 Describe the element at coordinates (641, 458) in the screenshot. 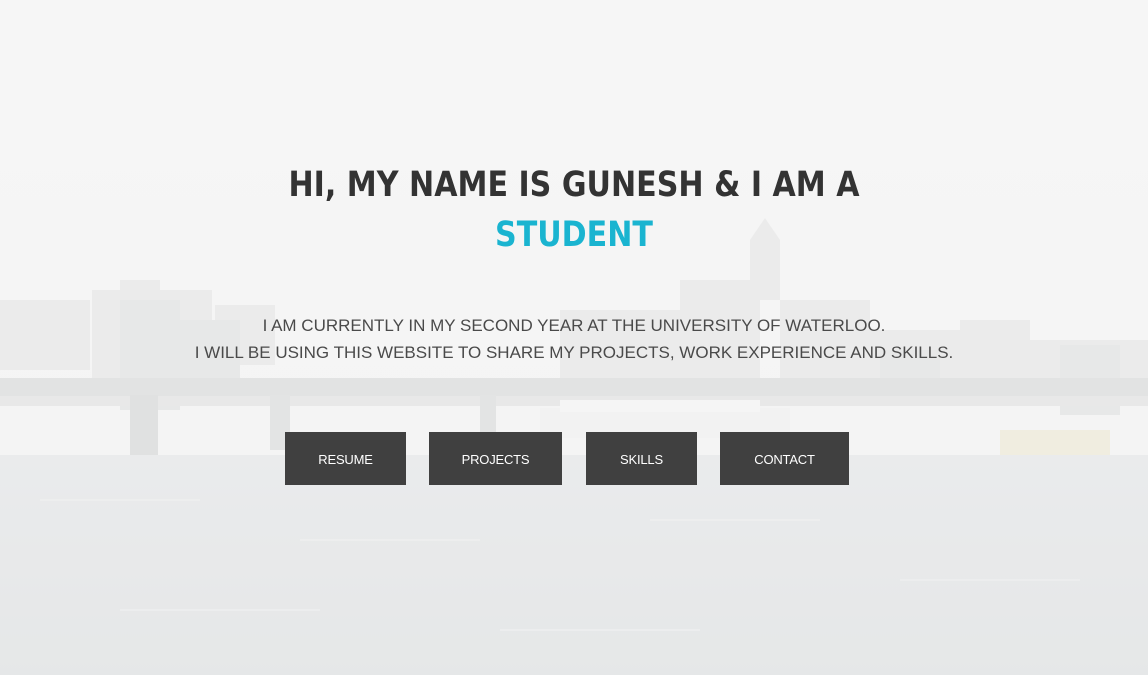

I see `skills-button: SKILLS` at that location.